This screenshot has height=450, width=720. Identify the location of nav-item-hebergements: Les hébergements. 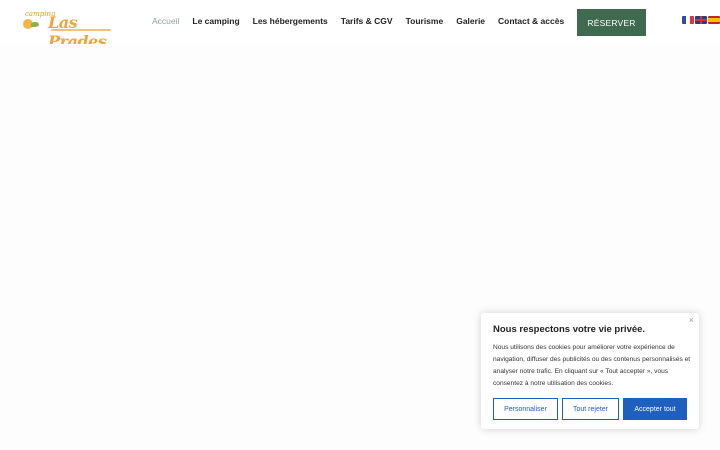
(290, 21).